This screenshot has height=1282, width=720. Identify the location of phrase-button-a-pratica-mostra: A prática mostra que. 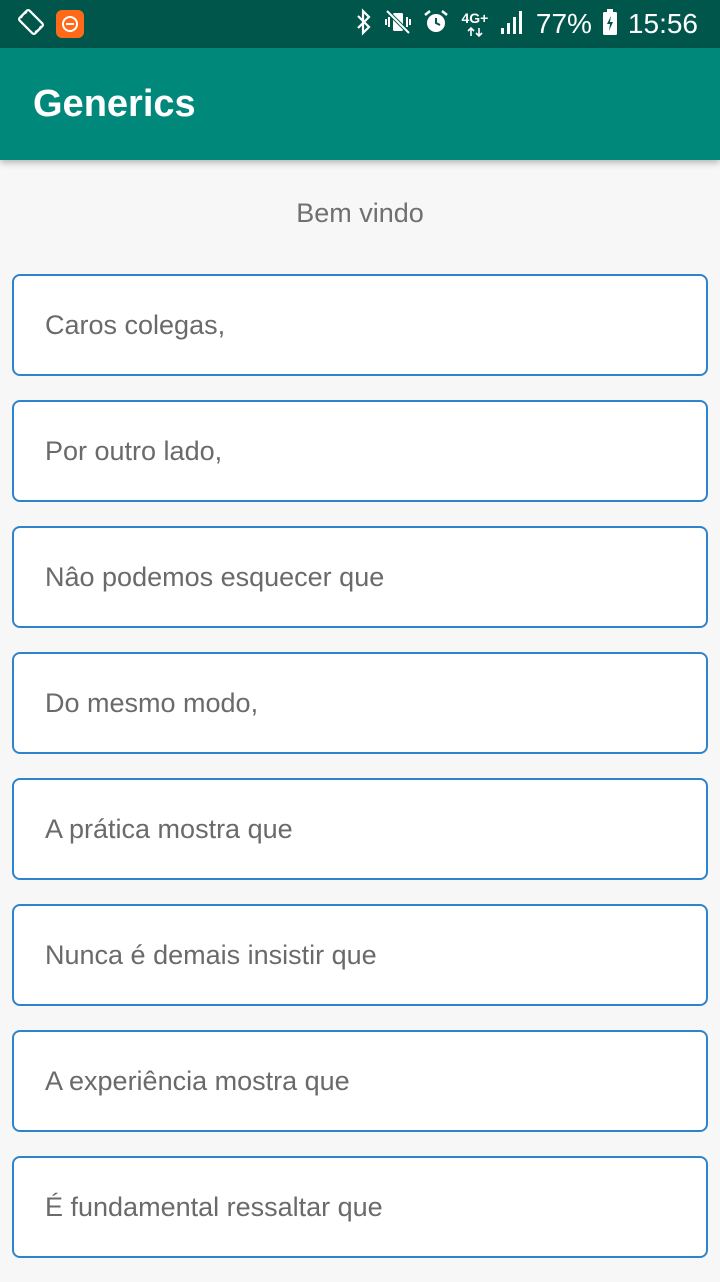
(360, 829).